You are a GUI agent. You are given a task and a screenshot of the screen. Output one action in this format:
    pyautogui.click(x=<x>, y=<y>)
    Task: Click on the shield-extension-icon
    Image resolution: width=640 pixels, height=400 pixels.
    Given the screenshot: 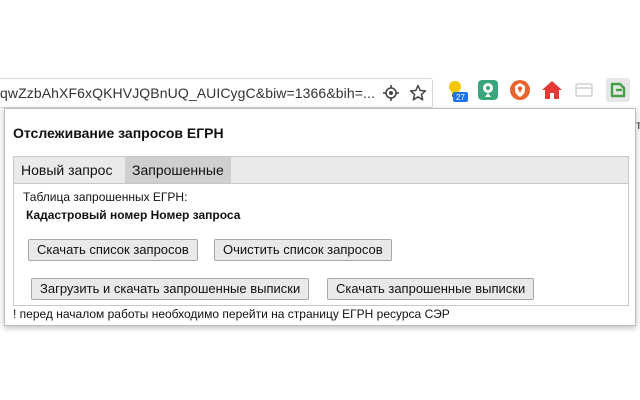 What is the action you would take?
    pyautogui.click(x=520, y=90)
    